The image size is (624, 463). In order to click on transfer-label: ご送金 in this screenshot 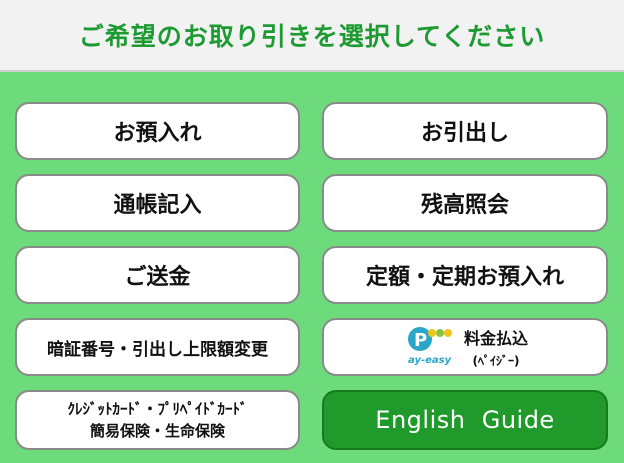, I will do `click(157, 277)`.